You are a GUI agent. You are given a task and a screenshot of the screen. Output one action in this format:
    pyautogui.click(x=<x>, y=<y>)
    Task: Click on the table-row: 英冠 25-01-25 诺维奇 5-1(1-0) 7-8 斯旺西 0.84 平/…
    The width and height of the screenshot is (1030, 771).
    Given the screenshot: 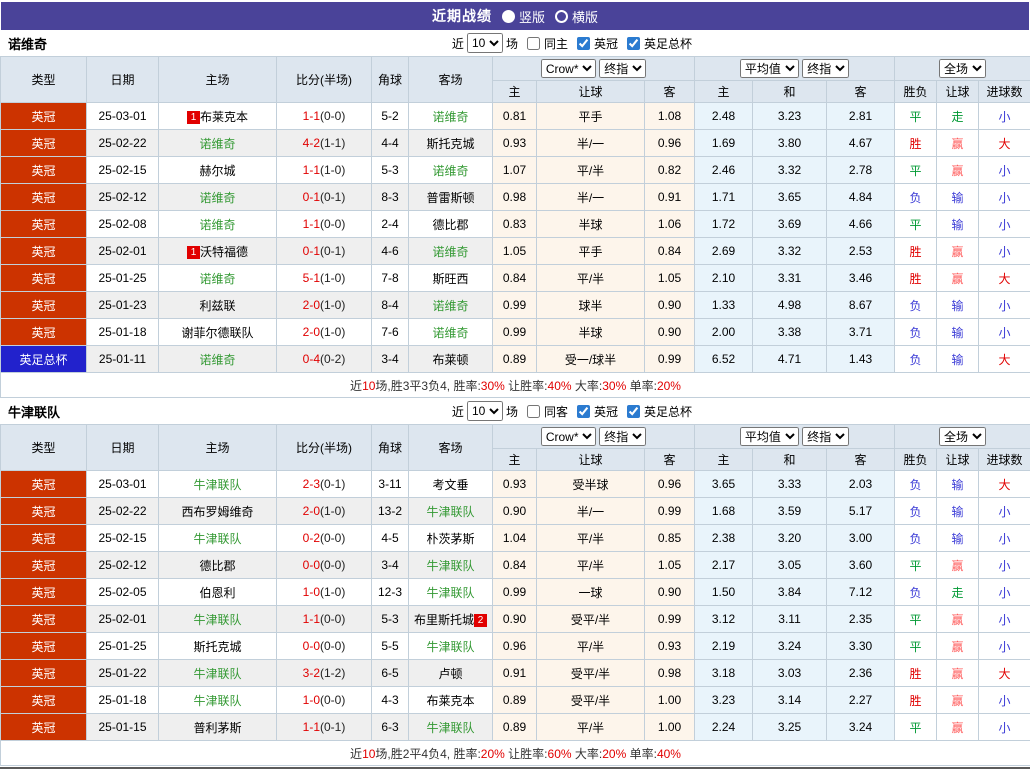 What is the action you would take?
    pyautogui.click(x=515, y=278)
    